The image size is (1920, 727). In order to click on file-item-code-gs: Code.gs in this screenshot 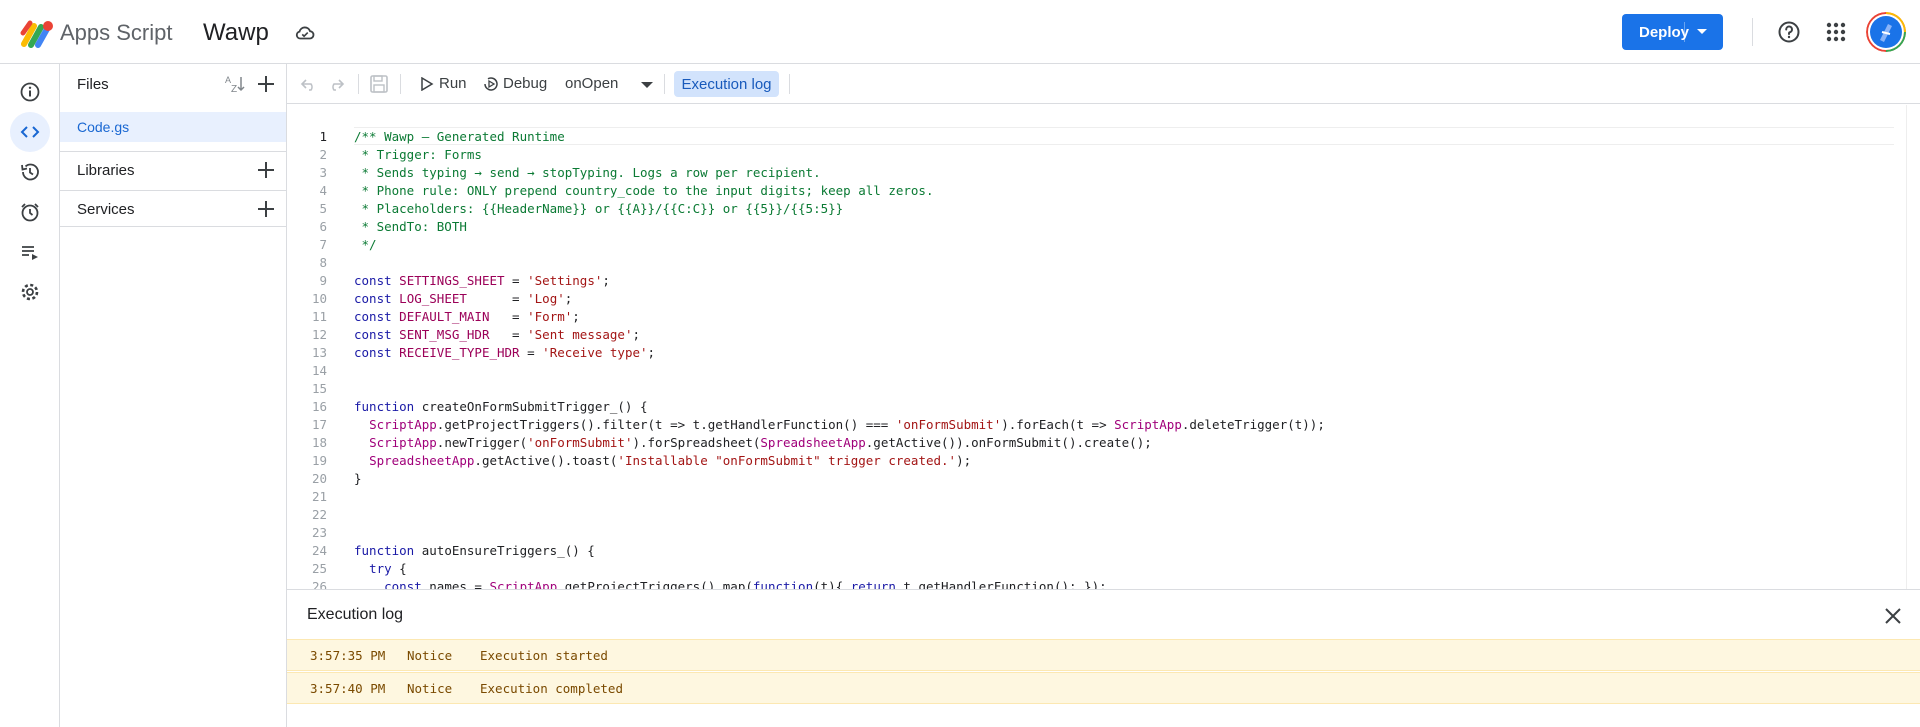, I will do `click(173, 127)`.